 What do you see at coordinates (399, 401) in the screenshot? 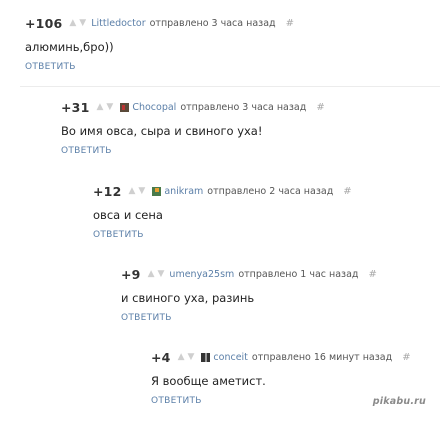
I see `site-watermark: pikabu.ru` at bounding box center [399, 401].